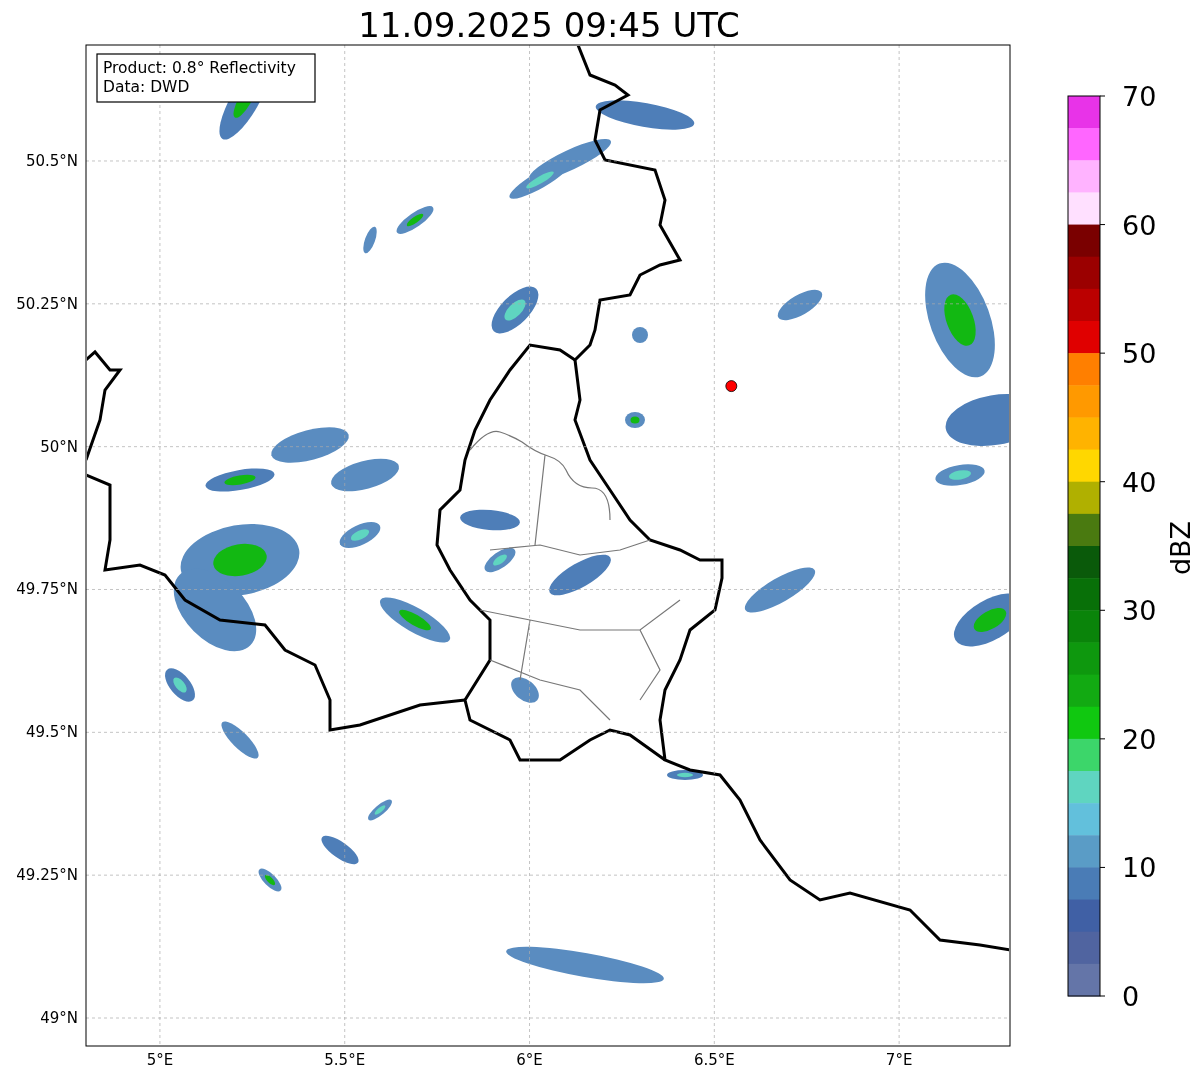 This screenshot has width=1202, height=1081. I want to click on info-text: Product: 0.8° Reflectivity, so click(199, 68).